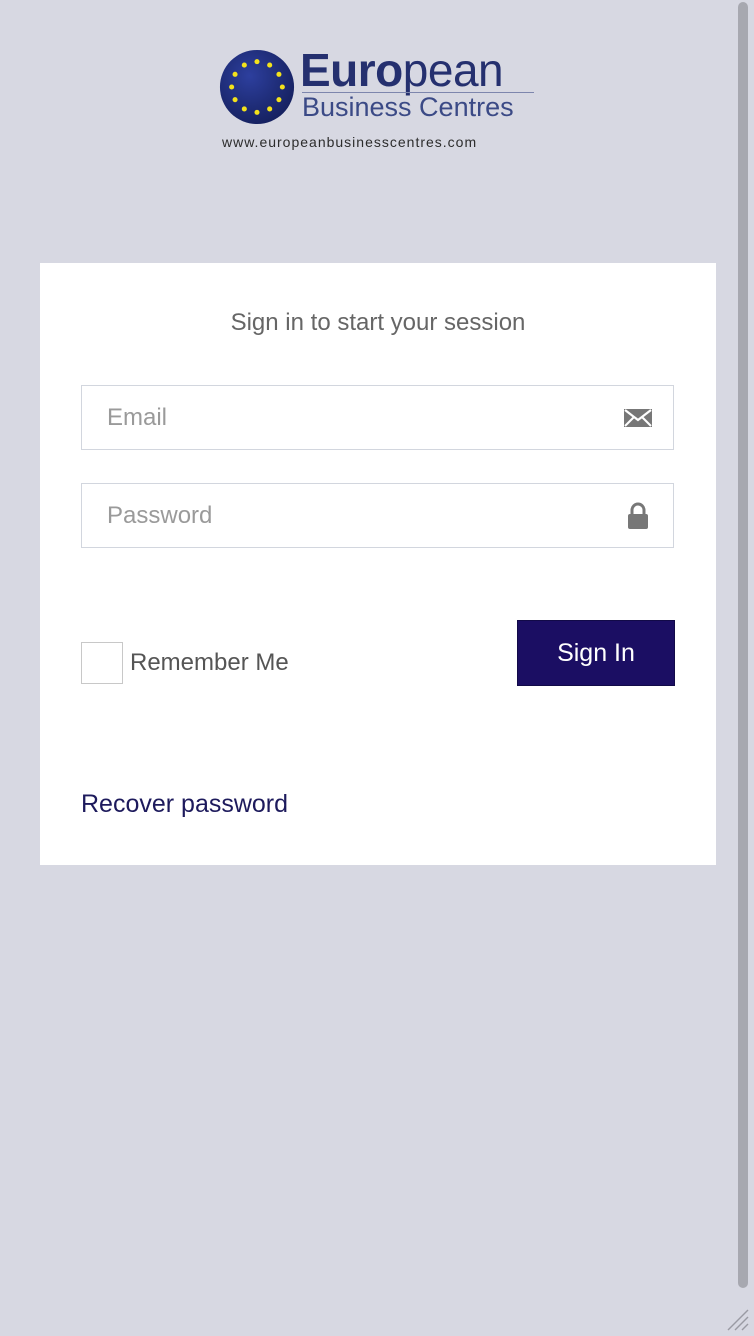 The width and height of the screenshot is (754, 1336). I want to click on password-input, so click(377, 515).